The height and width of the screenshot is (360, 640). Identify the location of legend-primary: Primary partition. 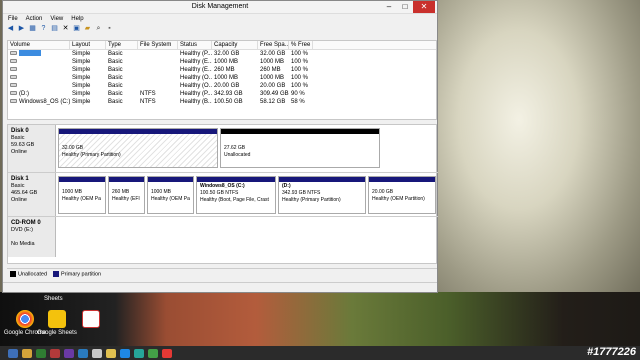
(77, 274).